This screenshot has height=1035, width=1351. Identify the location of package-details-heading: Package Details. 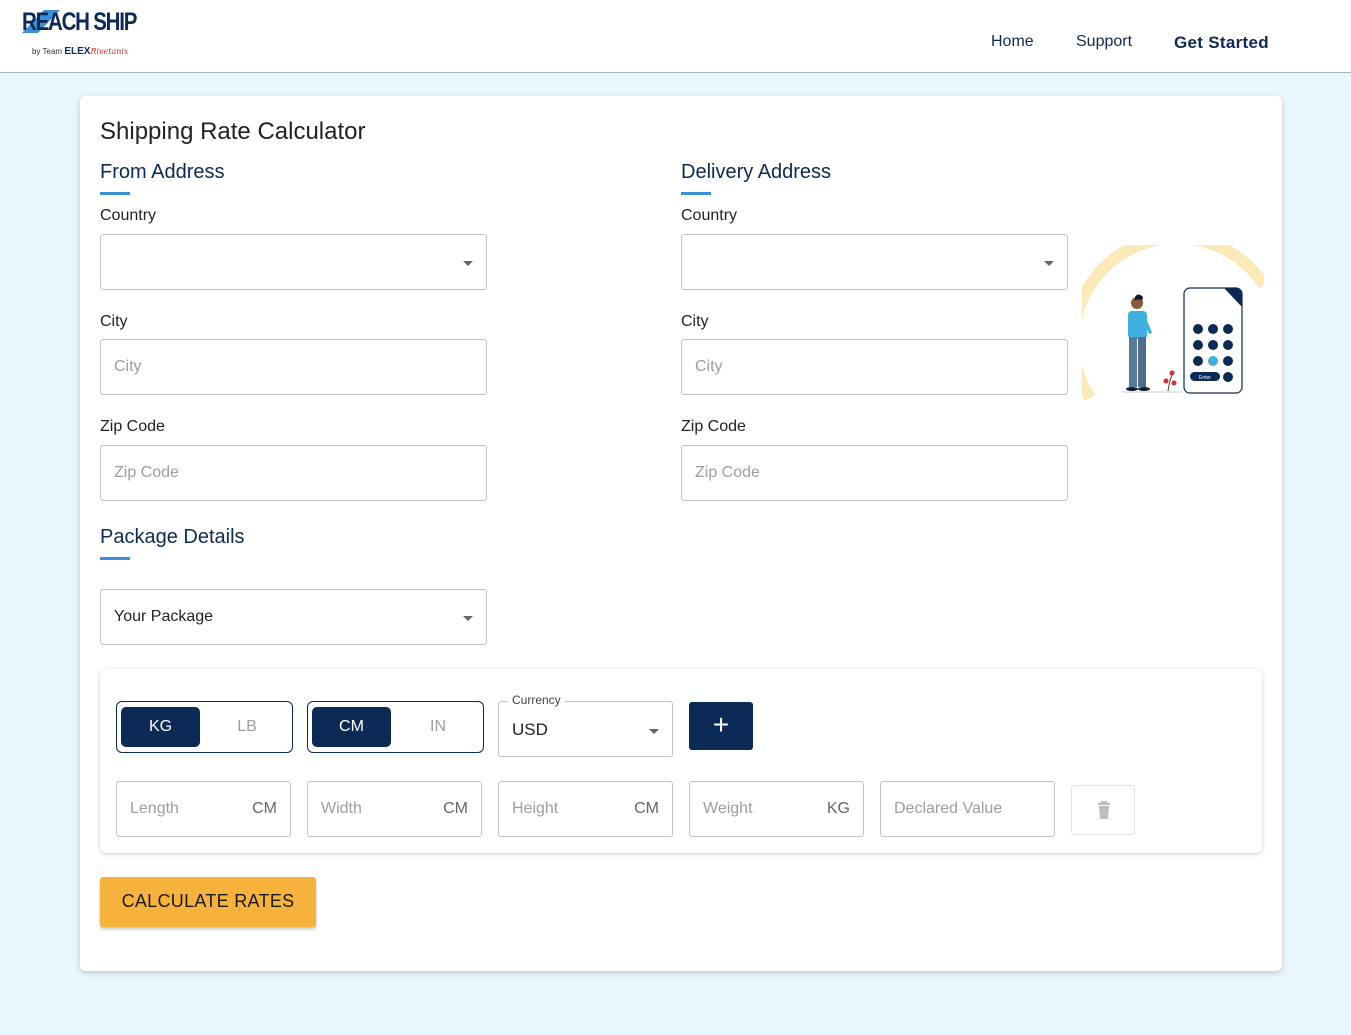
(172, 543).